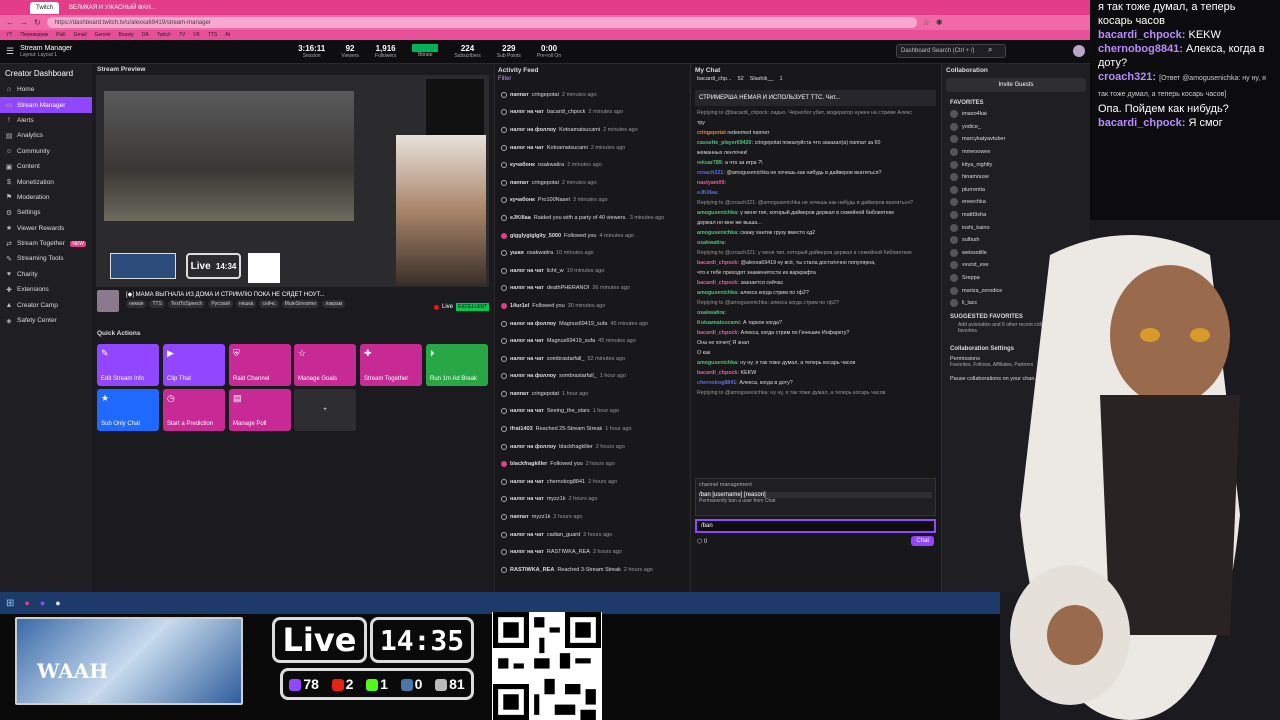 This screenshot has height=720, width=1280. What do you see at coordinates (592, 183) in the screenshot?
I see `activity-row: паппат cringepotat 2 minutes ago` at bounding box center [592, 183].